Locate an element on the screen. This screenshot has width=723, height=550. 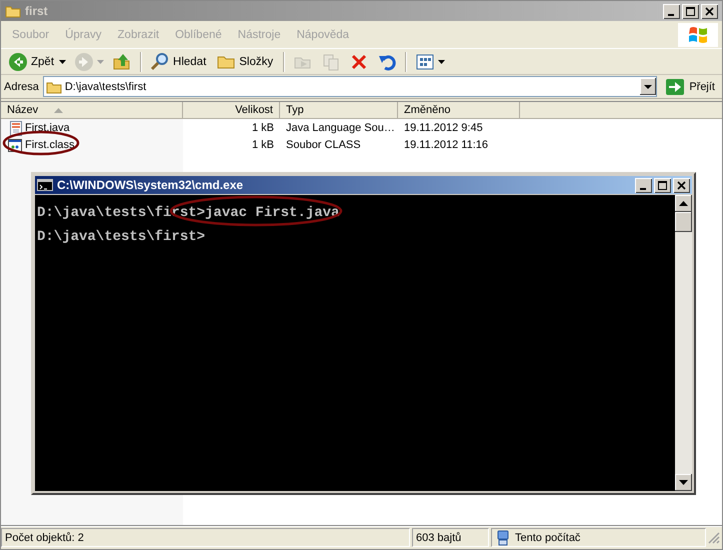
windows-flag-icon is located at coordinates (698, 34).